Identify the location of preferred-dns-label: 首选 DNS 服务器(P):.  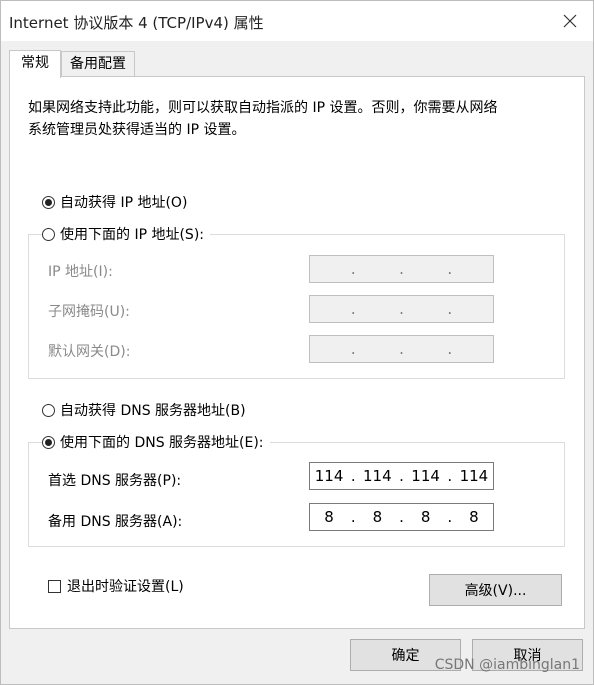
(115, 481).